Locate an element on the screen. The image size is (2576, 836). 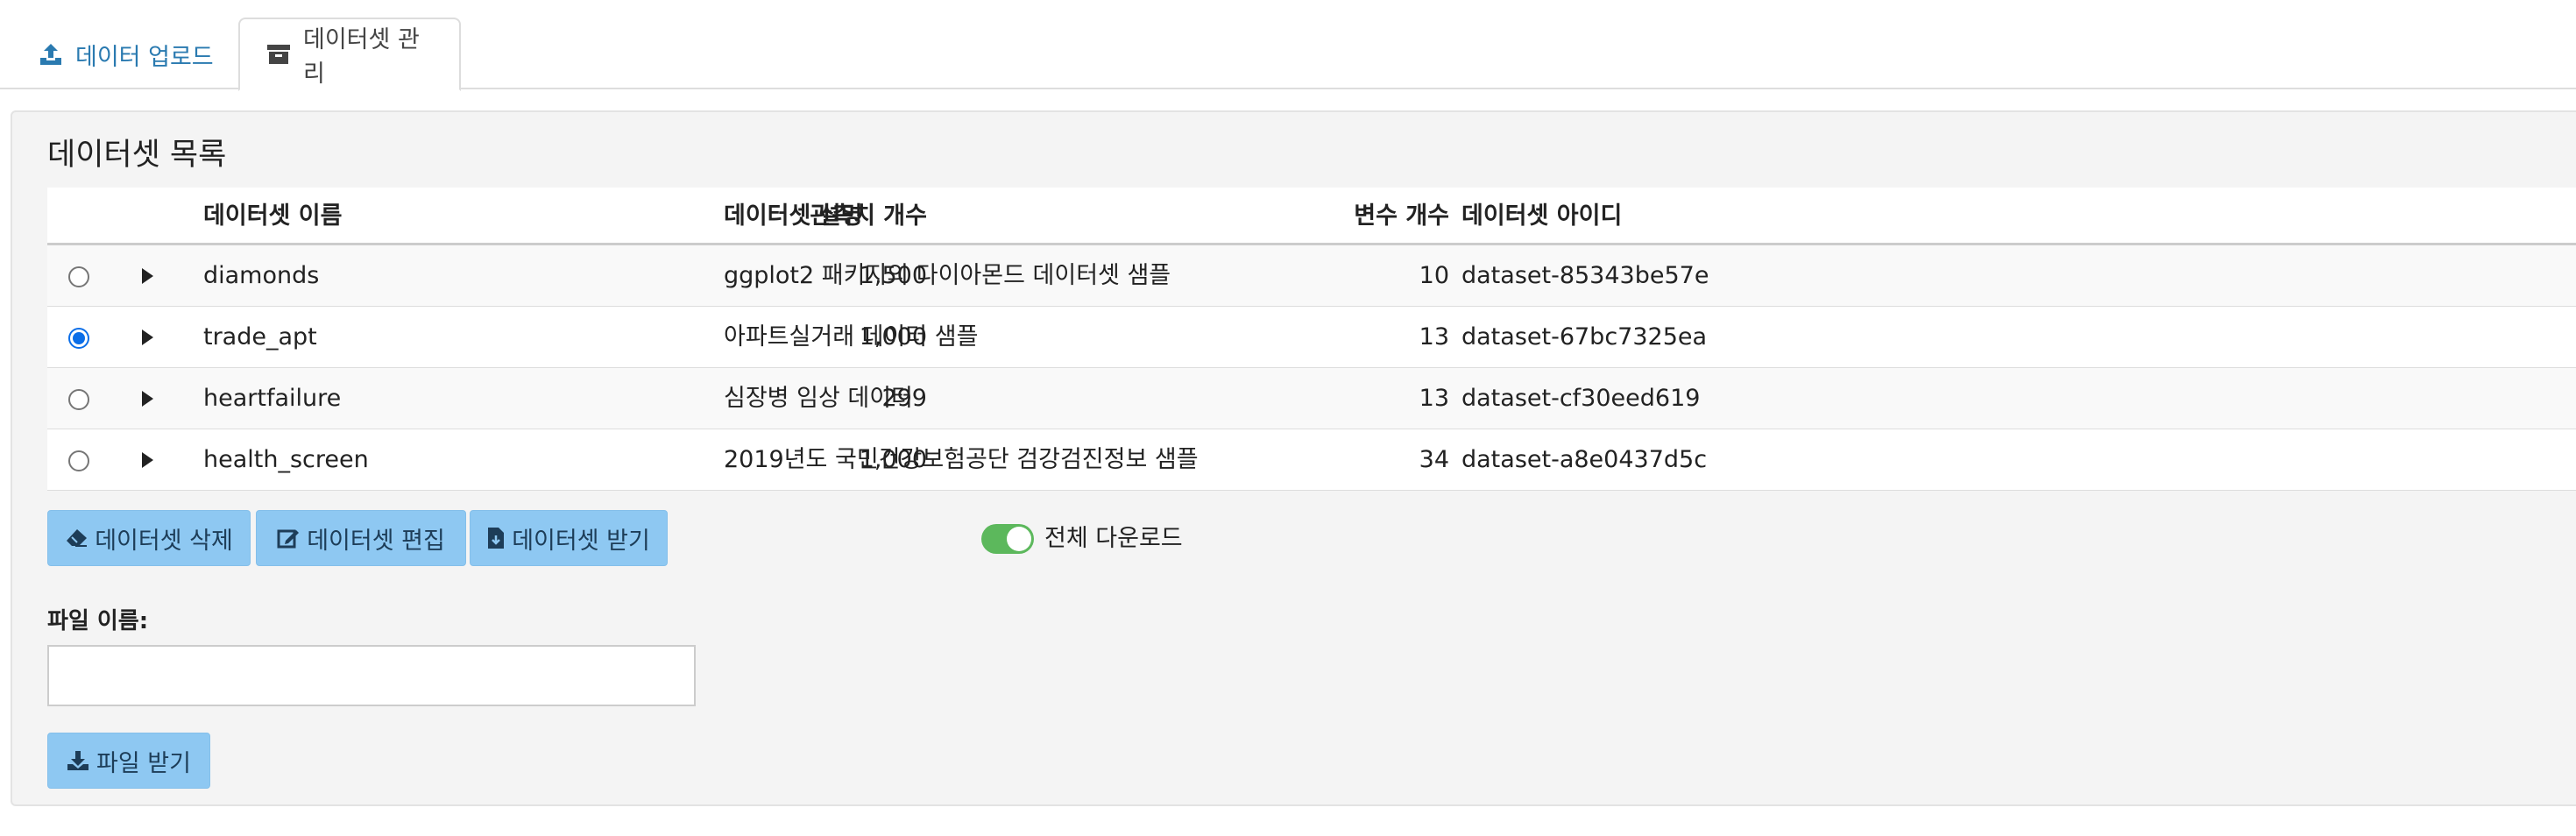
cell-id: dataset-cf30eed619 is located at coordinates (1581, 398).